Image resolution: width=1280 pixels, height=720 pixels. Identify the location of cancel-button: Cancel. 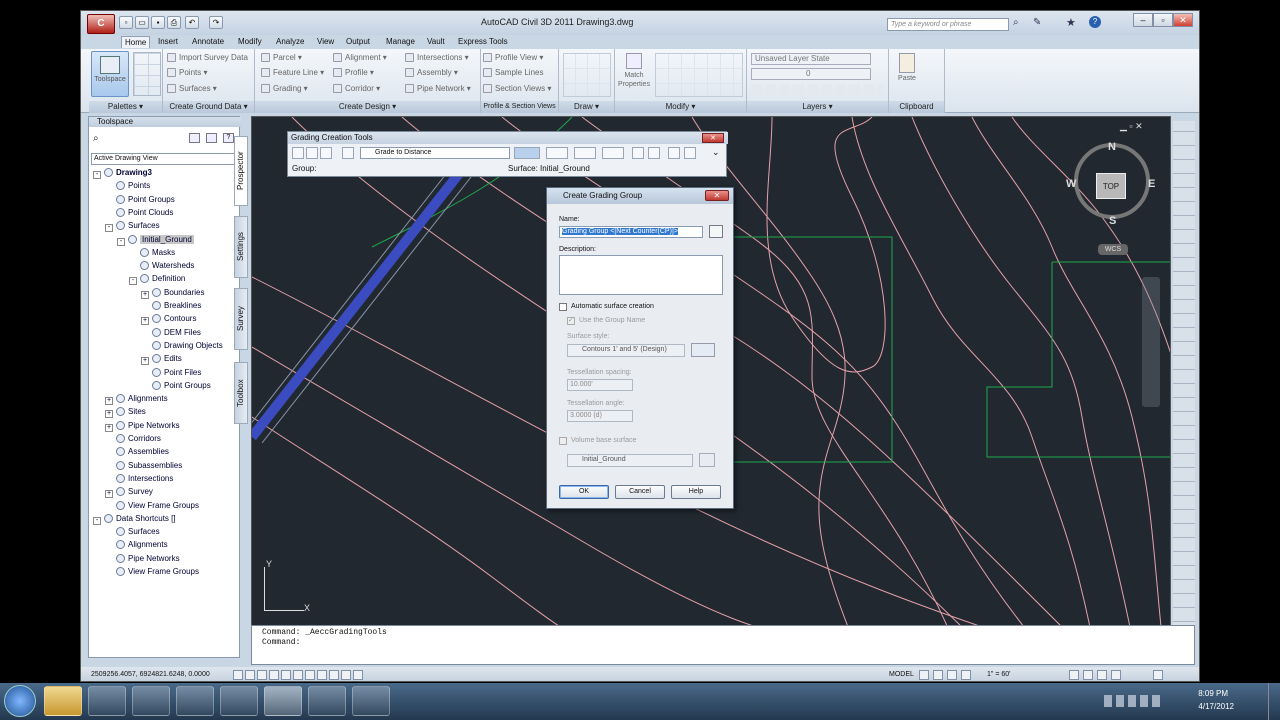
(640, 492).